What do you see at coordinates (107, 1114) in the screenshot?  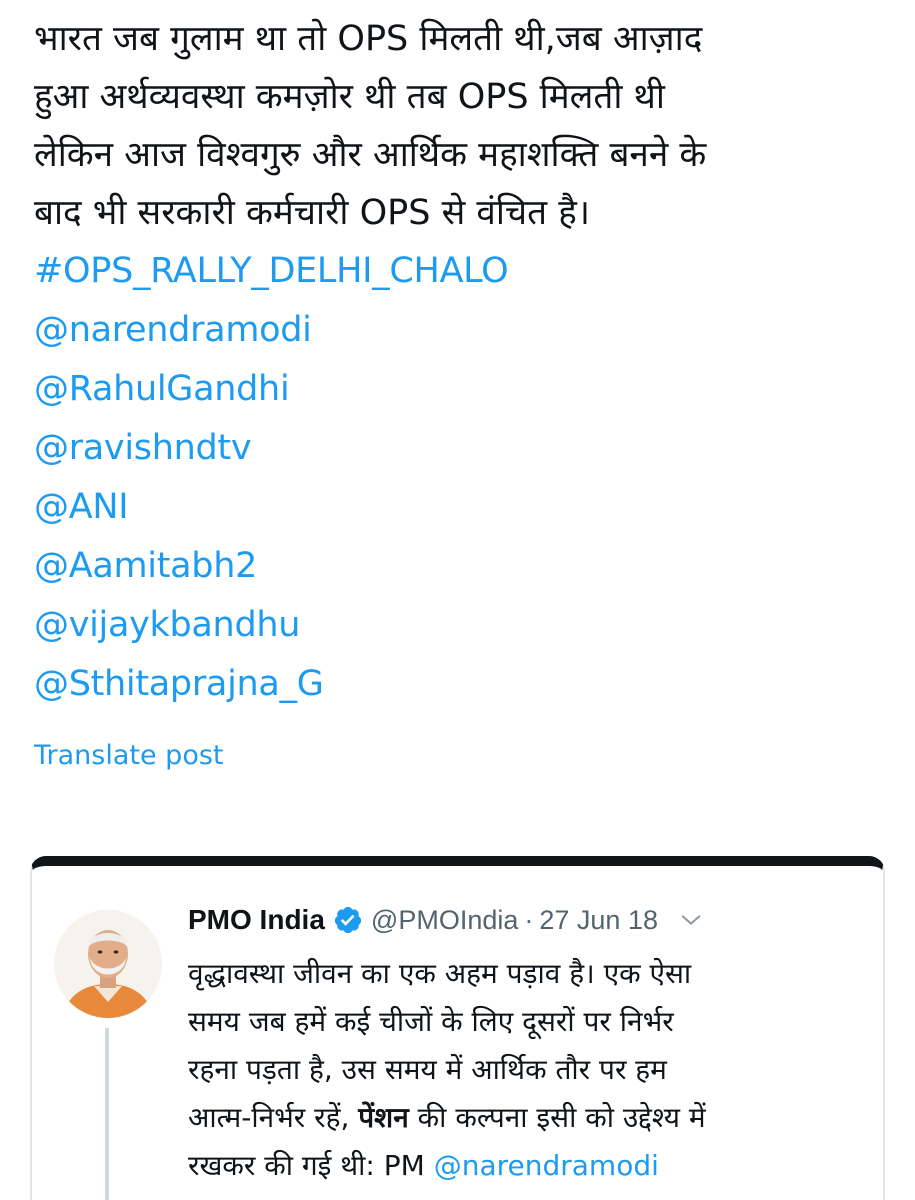 I see `thread-line` at bounding box center [107, 1114].